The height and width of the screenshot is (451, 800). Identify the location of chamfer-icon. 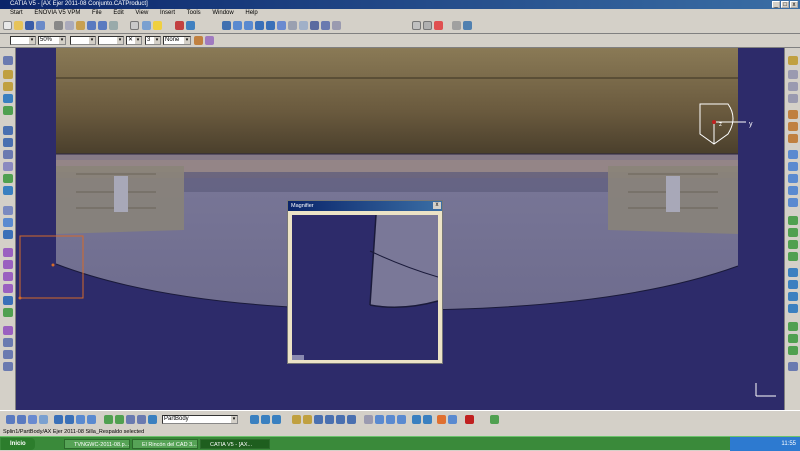
(119, 419).